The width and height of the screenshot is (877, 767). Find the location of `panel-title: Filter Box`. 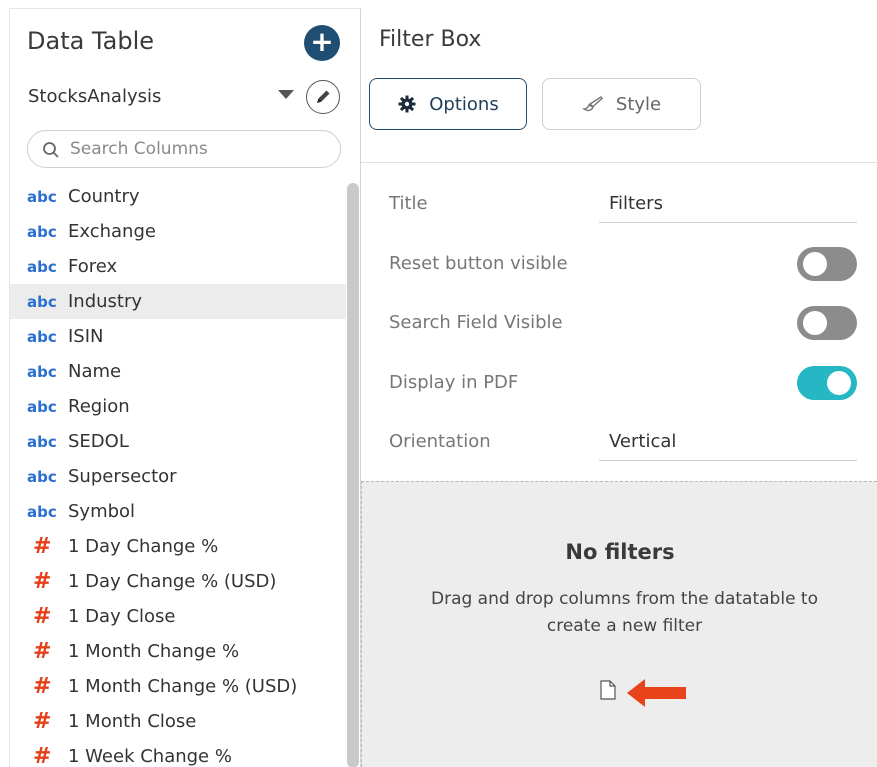

panel-title: Filter Box is located at coordinates (430, 39).